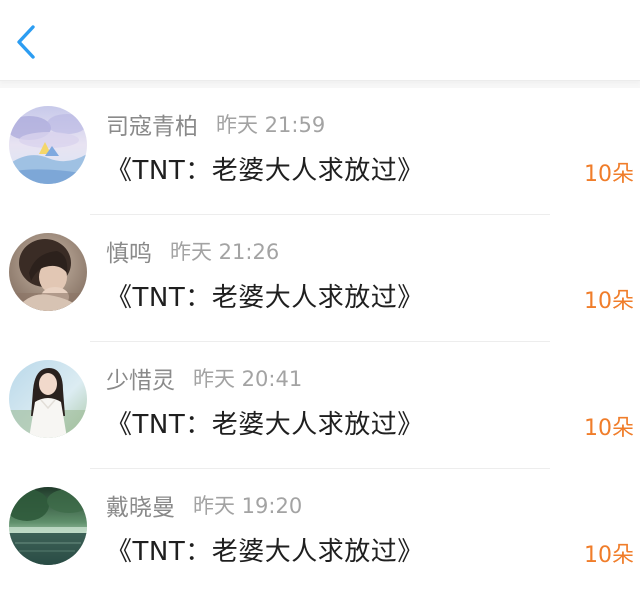  I want to click on user-name: 戴晓曼, so click(140, 505).